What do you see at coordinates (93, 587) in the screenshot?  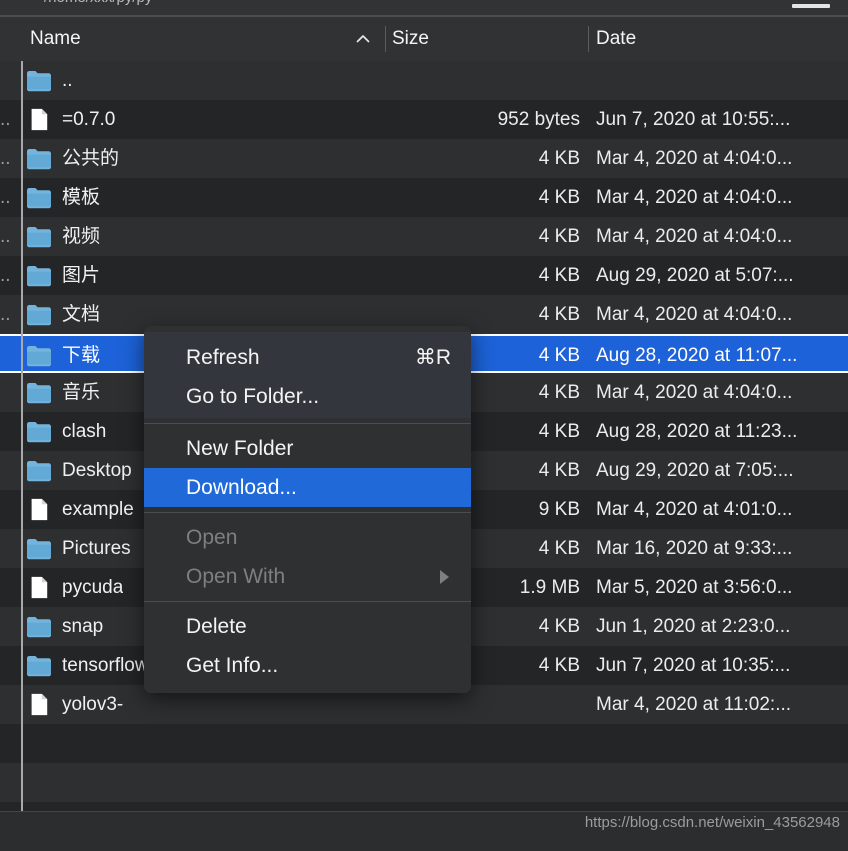 I see `file-name-cell: pycuda` at bounding box center [93, 587].